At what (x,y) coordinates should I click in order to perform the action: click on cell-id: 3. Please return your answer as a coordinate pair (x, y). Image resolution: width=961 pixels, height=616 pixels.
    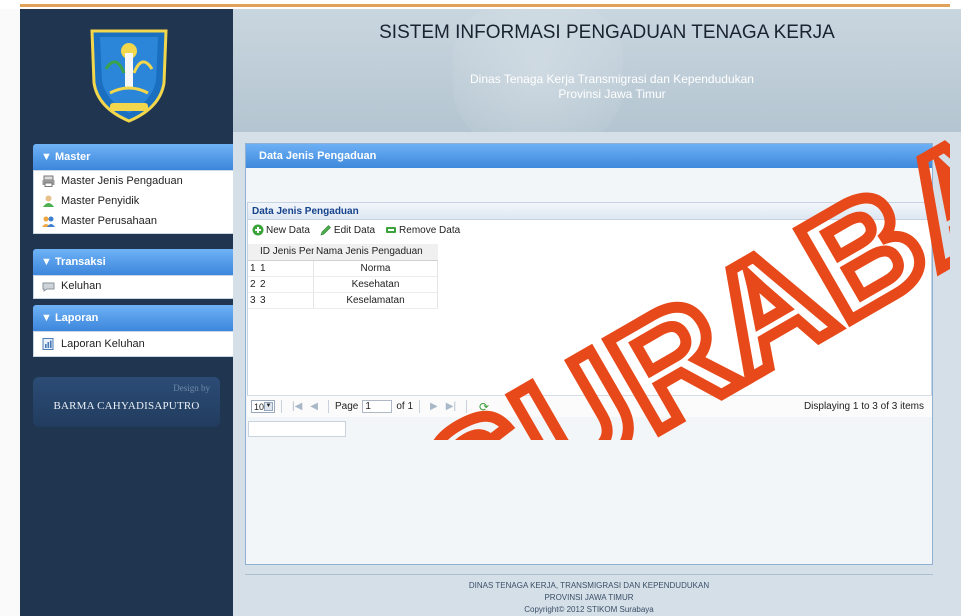
    Looking at the image, I should click on (286, 300).